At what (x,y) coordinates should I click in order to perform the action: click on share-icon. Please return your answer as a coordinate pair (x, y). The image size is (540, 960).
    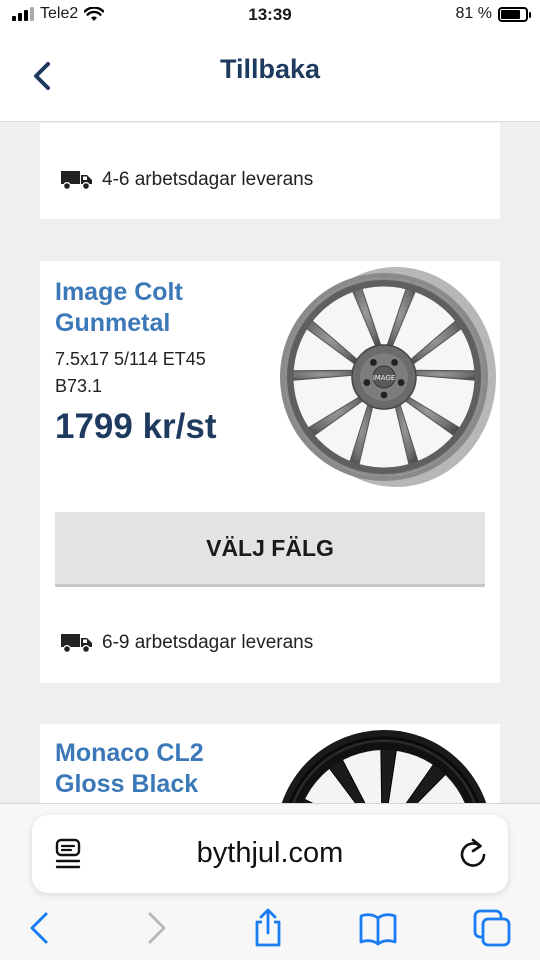
    Looking at the image, I should click on (268, 928).